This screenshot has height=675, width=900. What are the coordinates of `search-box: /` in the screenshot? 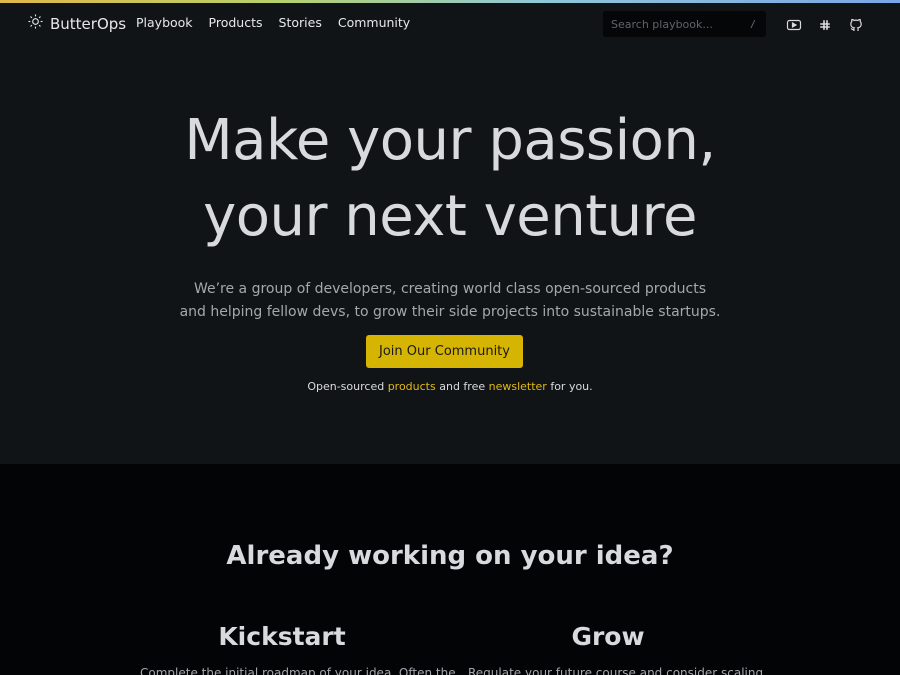 It's located at (684, 24).